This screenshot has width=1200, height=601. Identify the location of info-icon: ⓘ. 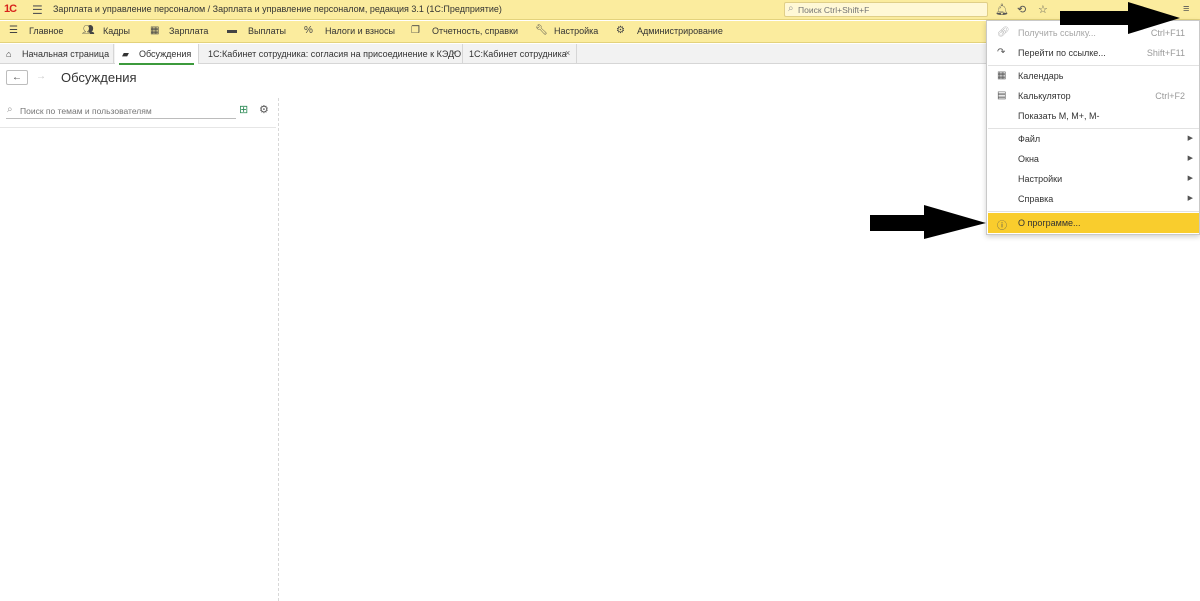
(1002, 226).